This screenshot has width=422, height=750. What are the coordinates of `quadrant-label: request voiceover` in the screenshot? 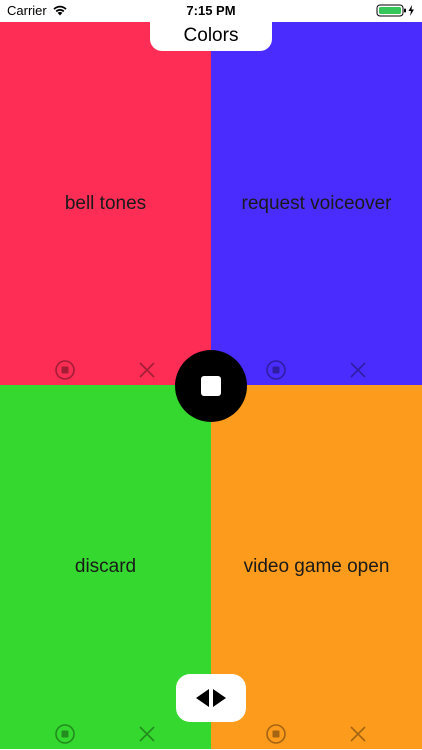 It's located at (316, 203).